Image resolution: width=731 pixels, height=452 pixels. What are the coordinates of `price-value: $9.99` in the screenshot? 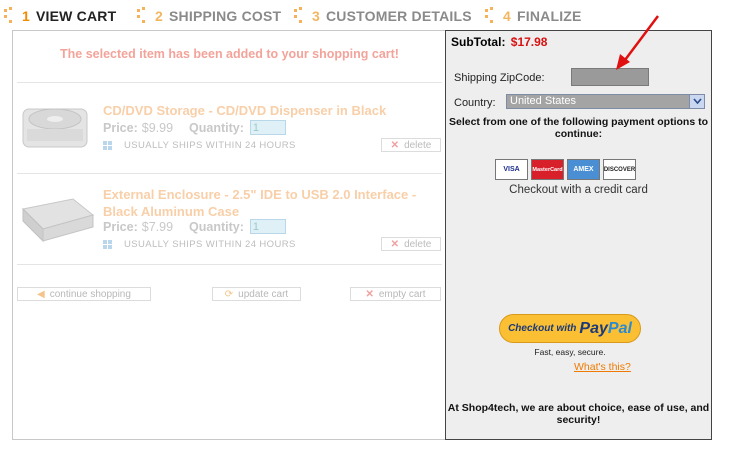 It's located at (157, 127).